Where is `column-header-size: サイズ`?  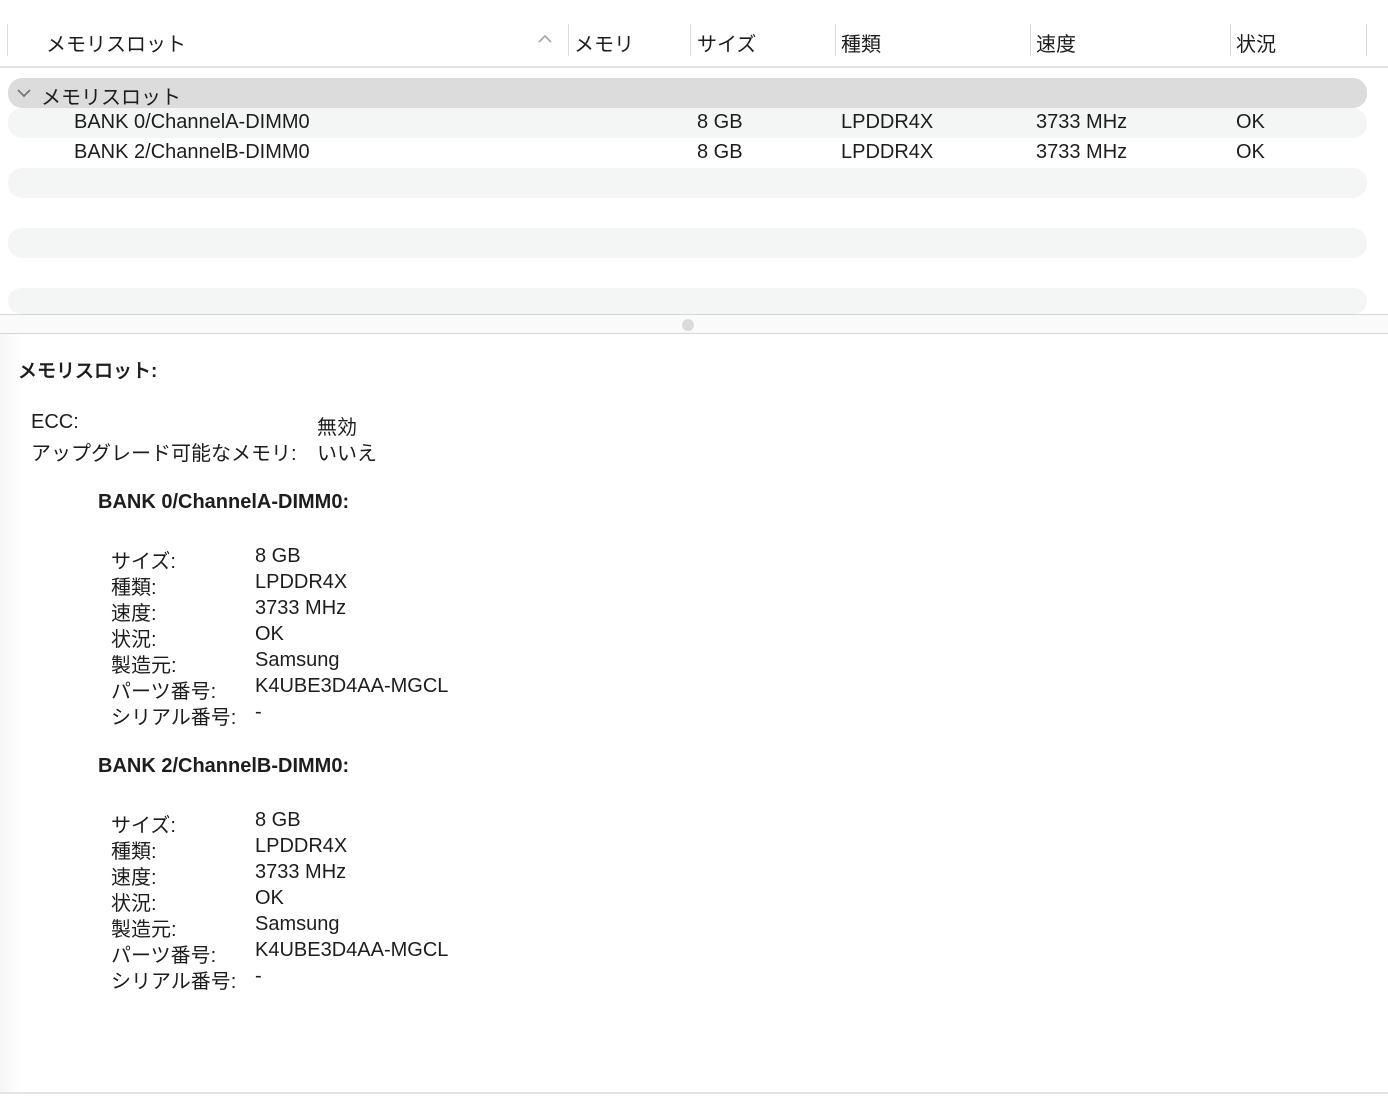
column-header-size: サイズ is located at coordinates (726, 42).